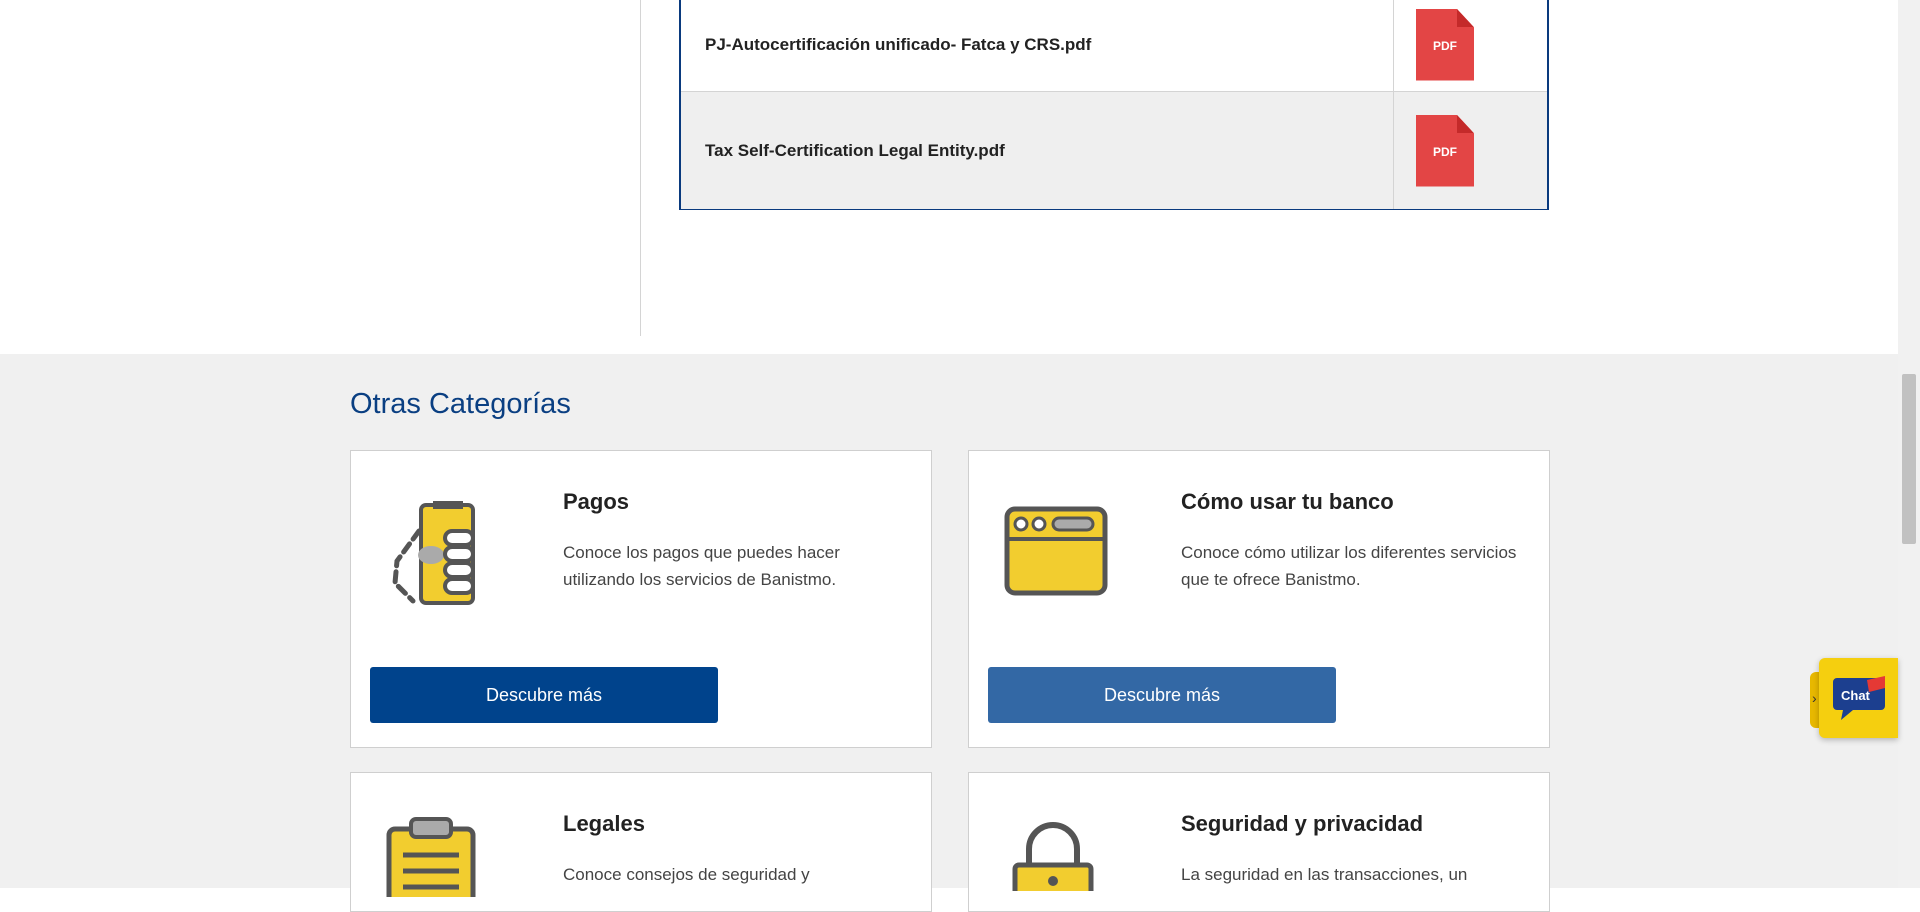 The width and height of the screenshot is (1920, 912). I want to click on clipboard-icon, so click(431, 864).